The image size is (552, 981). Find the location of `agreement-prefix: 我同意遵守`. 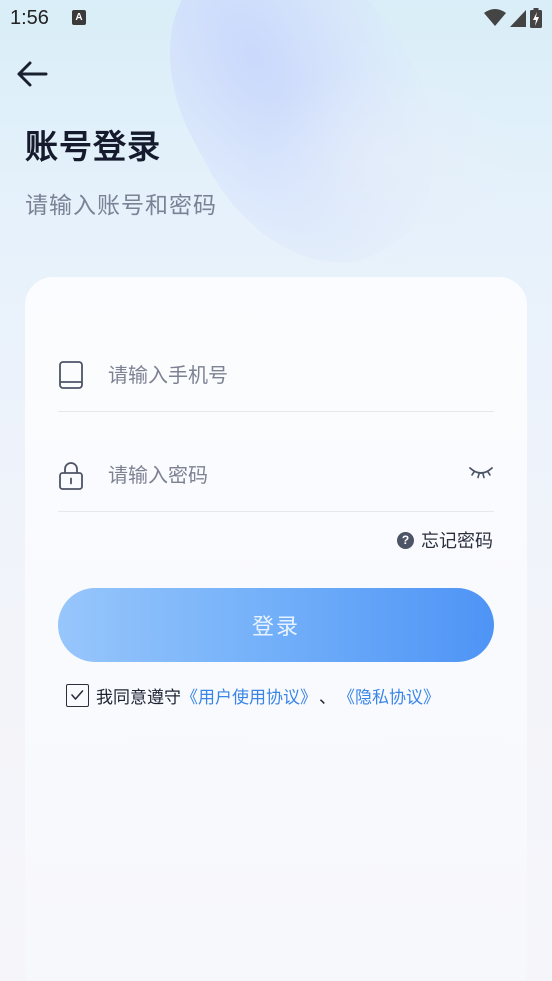

agreement-prefix: 我同意遵守 is located at coordinates (138, 698).